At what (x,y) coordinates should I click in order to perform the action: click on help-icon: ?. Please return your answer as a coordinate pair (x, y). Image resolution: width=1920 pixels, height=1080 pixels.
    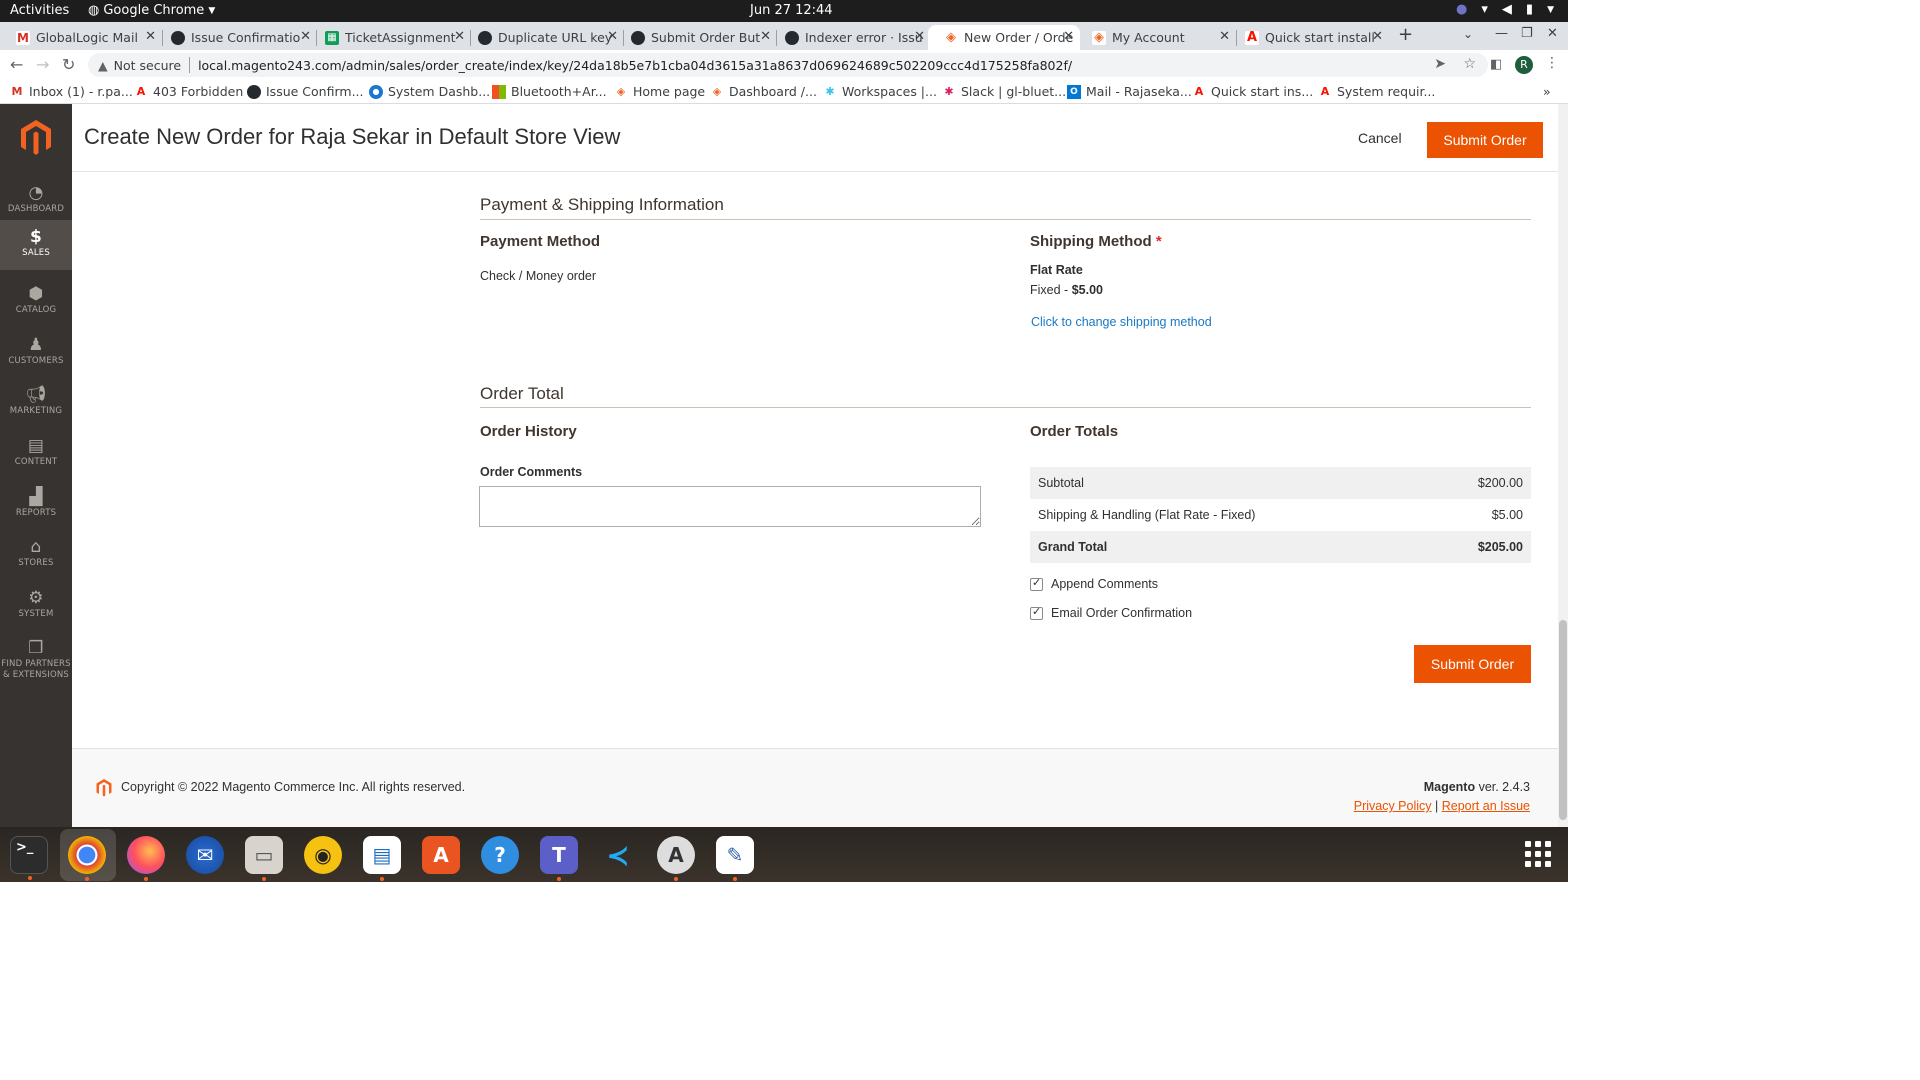
    Looking at the image, I should click on (500, 855).